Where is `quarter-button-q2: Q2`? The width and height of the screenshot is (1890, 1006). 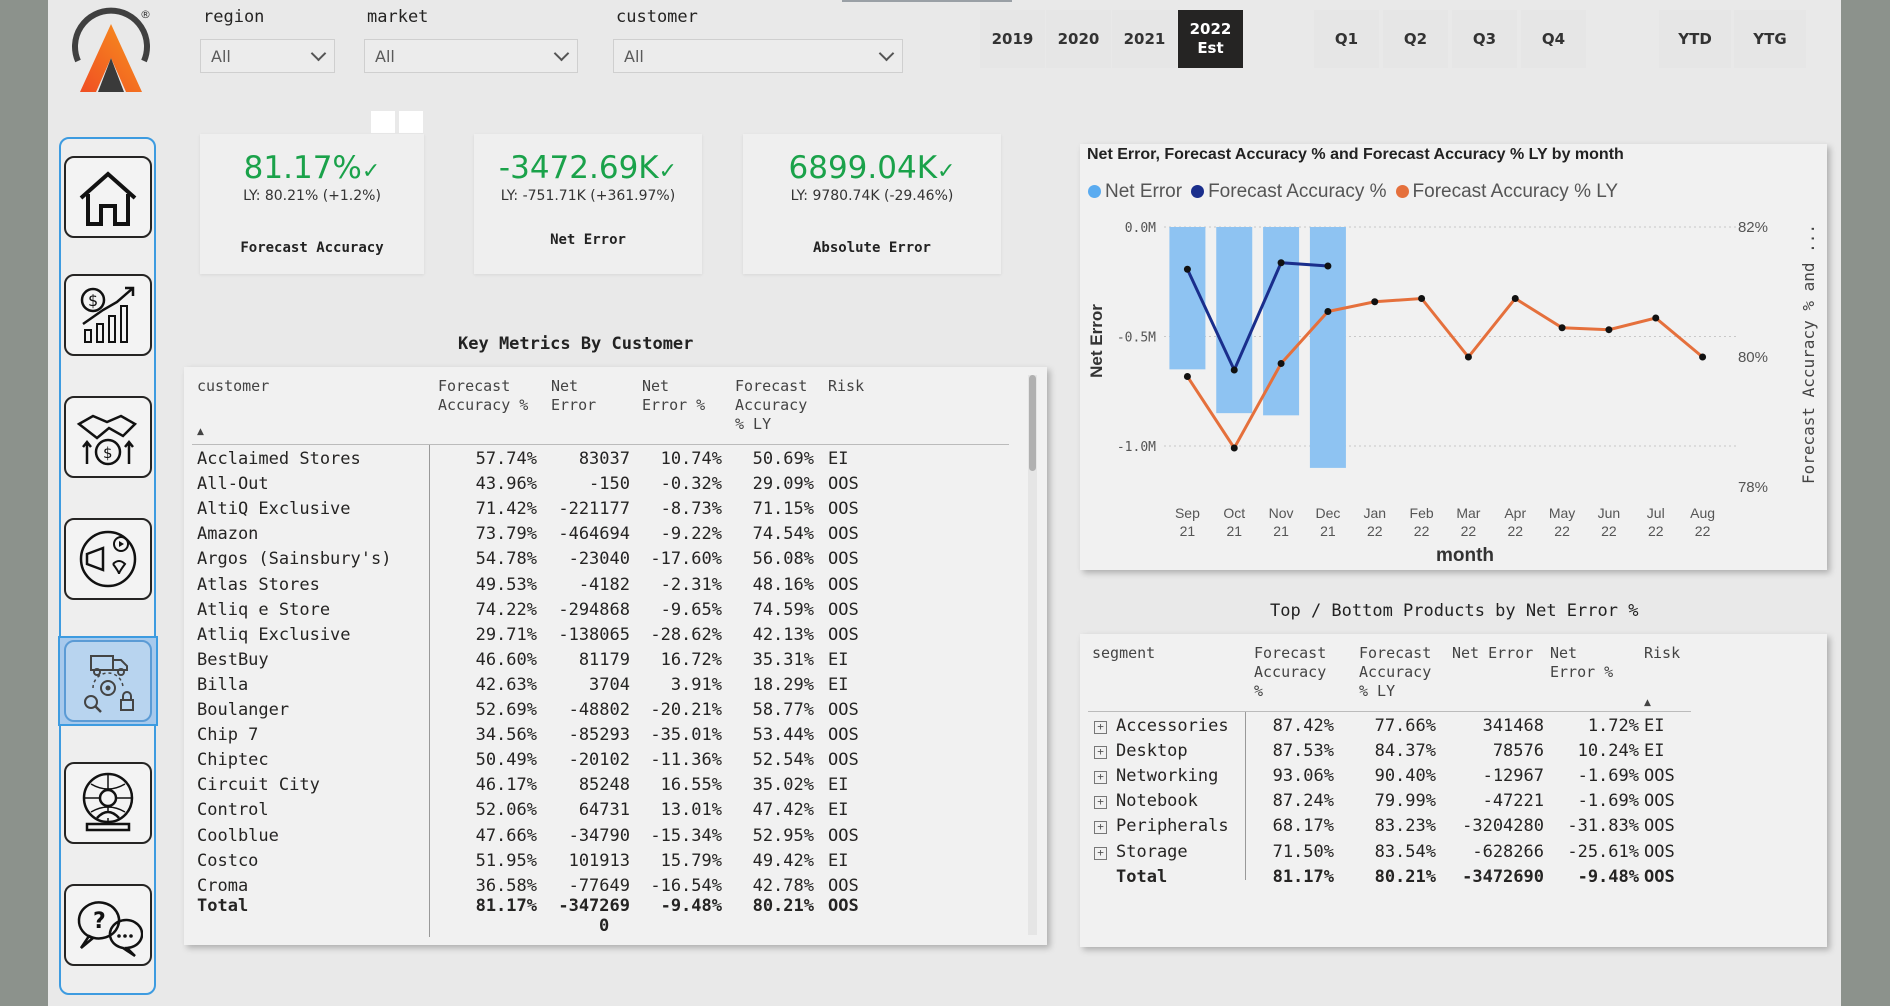
quarter-button-q2: Q2 is located at coordinates (1415, 39).